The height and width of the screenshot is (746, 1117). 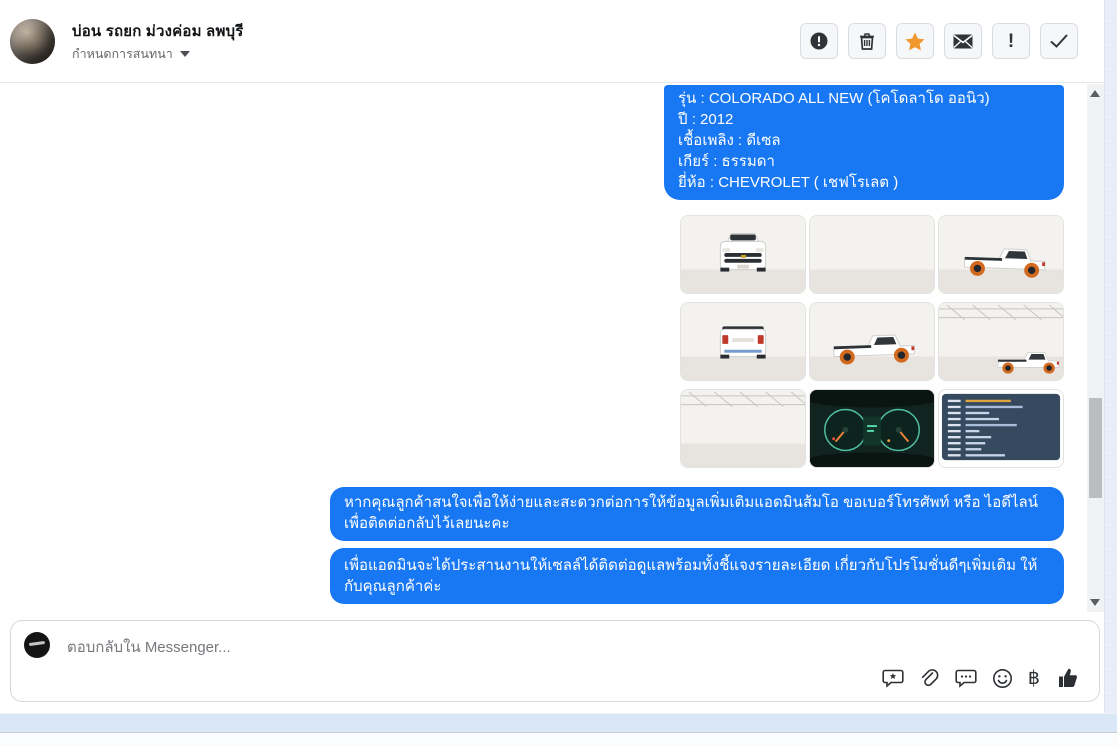 I want to click on conversation-title: บ่อน รถยก ม่วงค่อม ลพบุรี, so click(x=158, y=31).